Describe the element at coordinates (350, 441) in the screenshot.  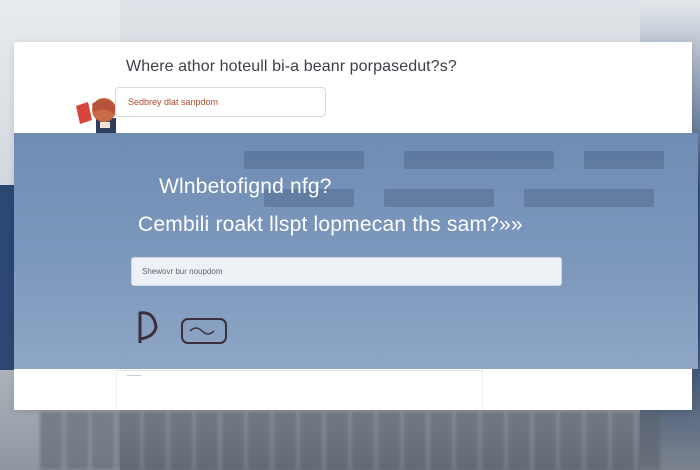
I see `background-keyboard` at that location.